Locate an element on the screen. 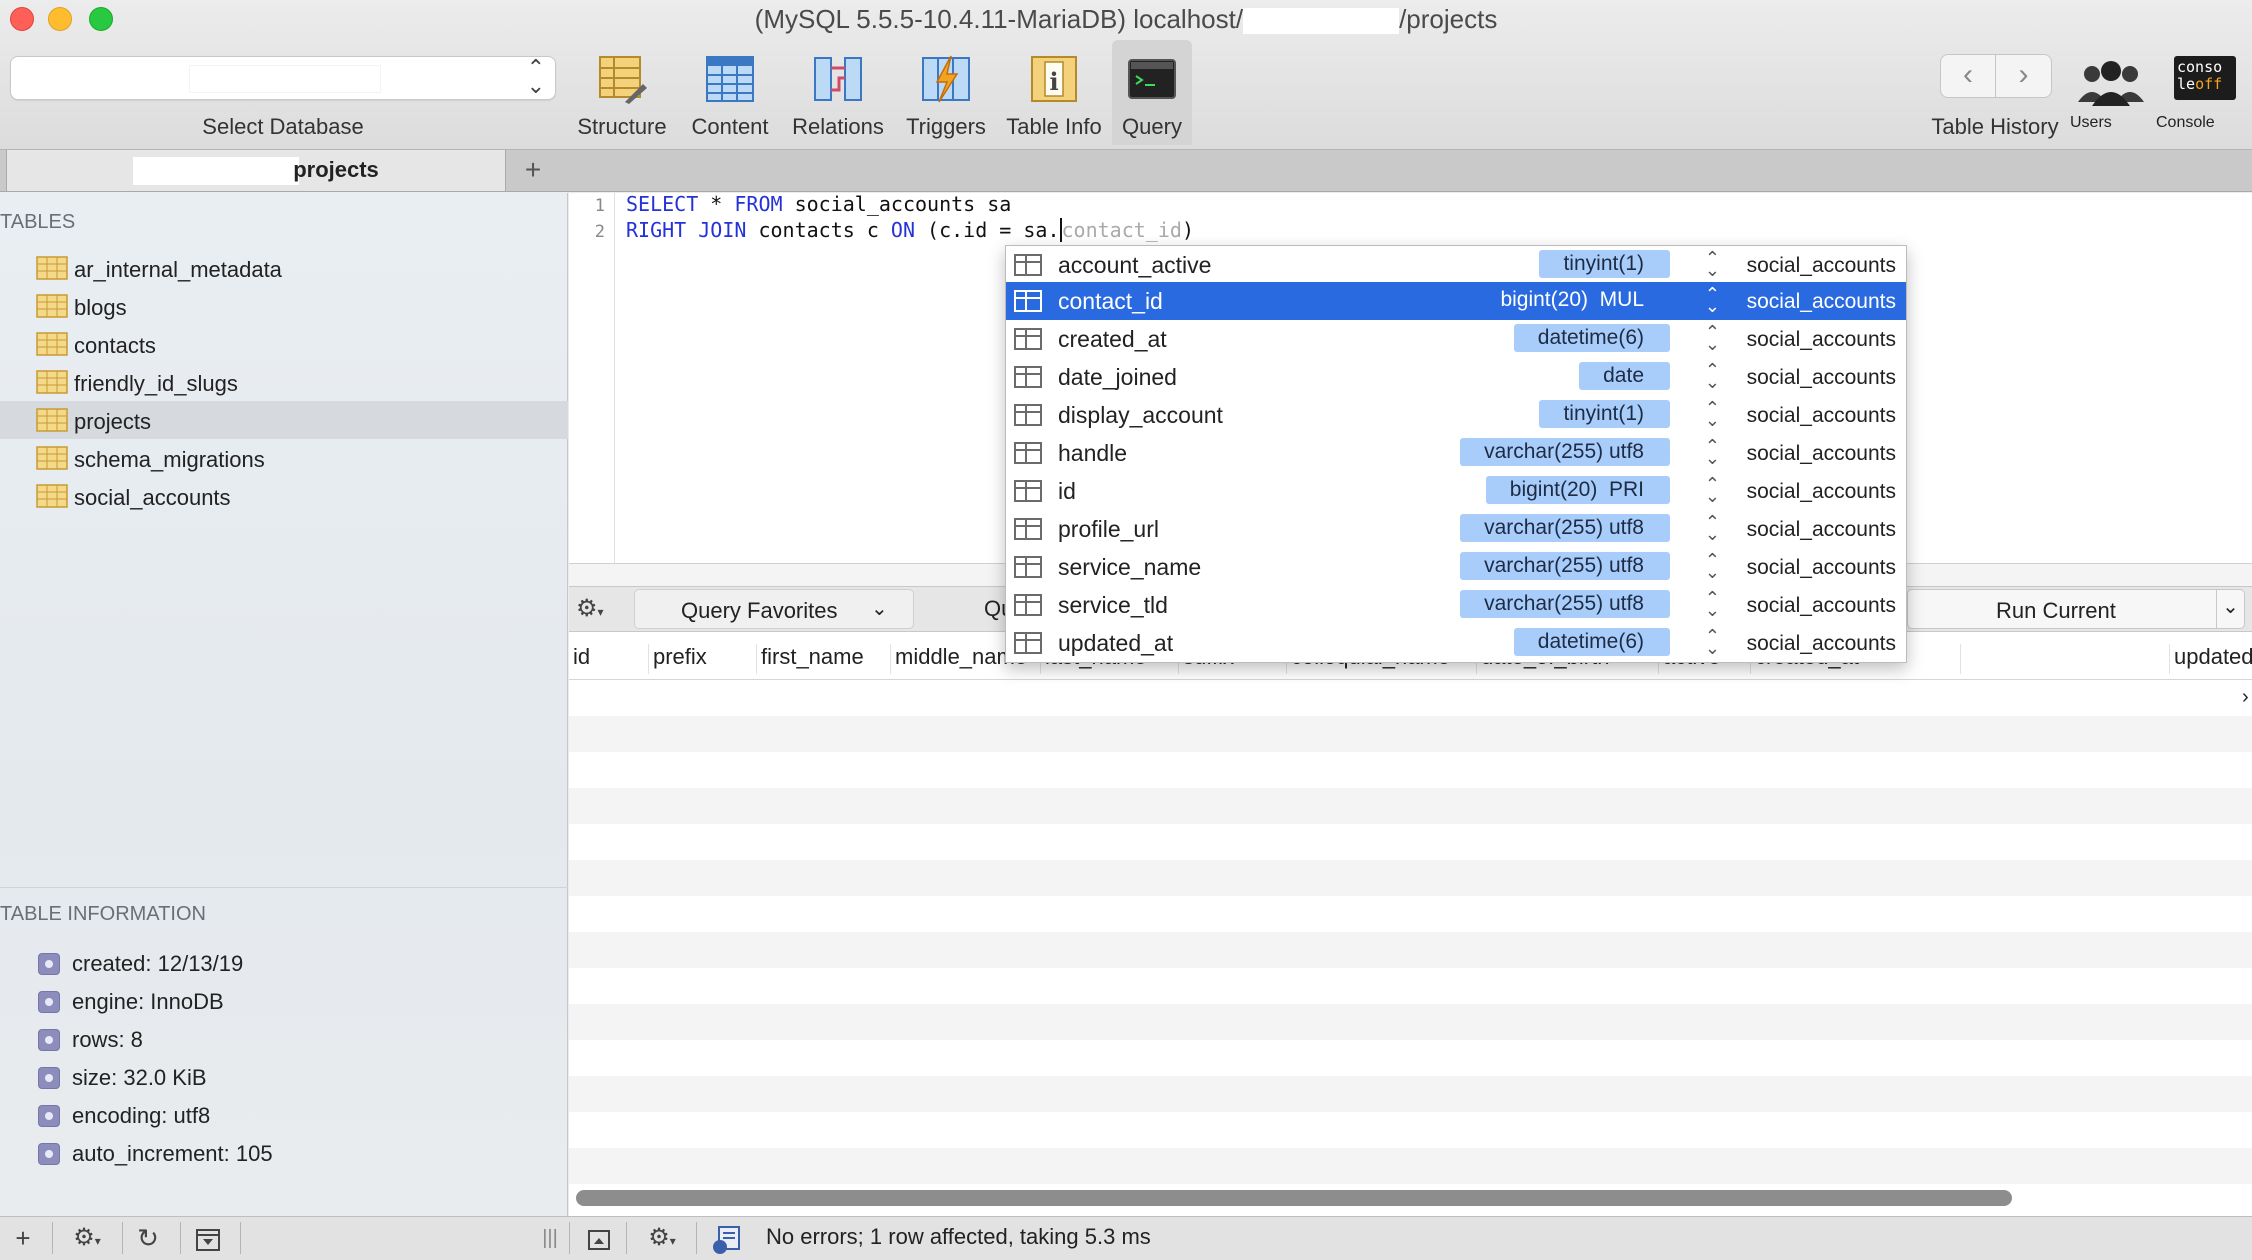  autocomplete-item: handle varchar(255) utf8 ⌃ ⌄ social_accounts is located at coordinates (1456, 453).